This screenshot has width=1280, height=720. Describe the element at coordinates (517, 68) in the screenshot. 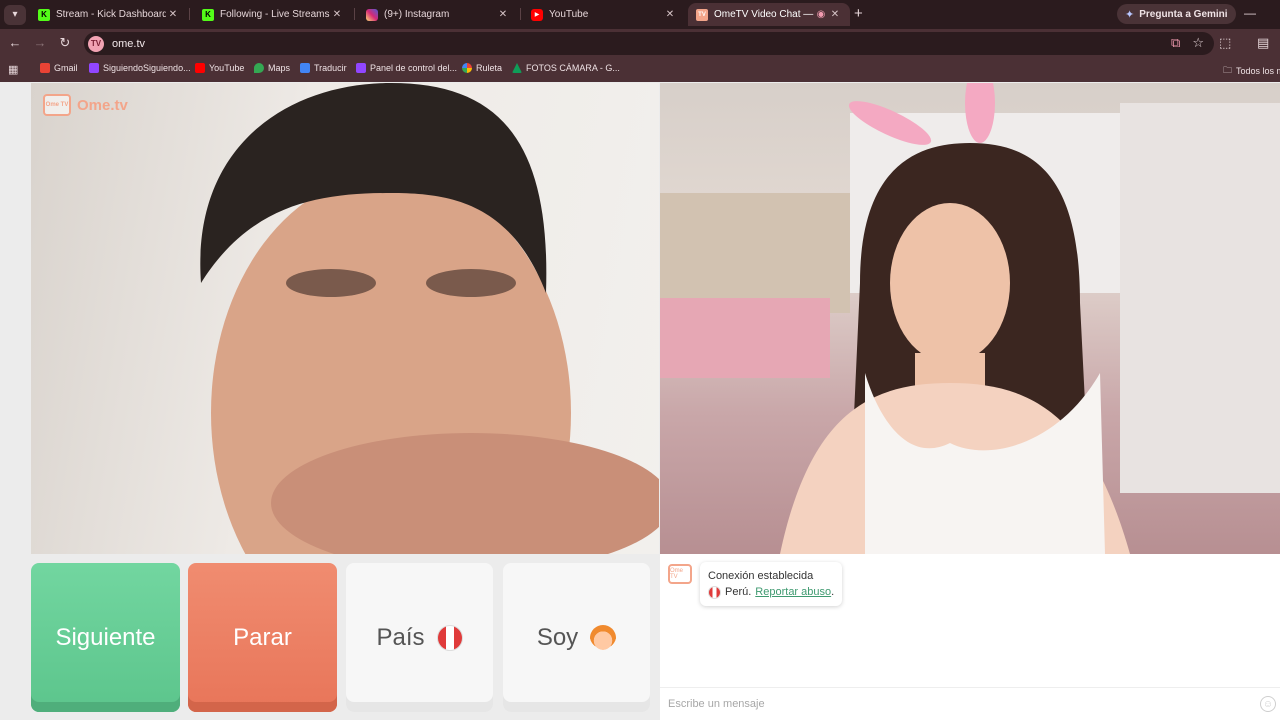

I see `drive-icon` at that location.